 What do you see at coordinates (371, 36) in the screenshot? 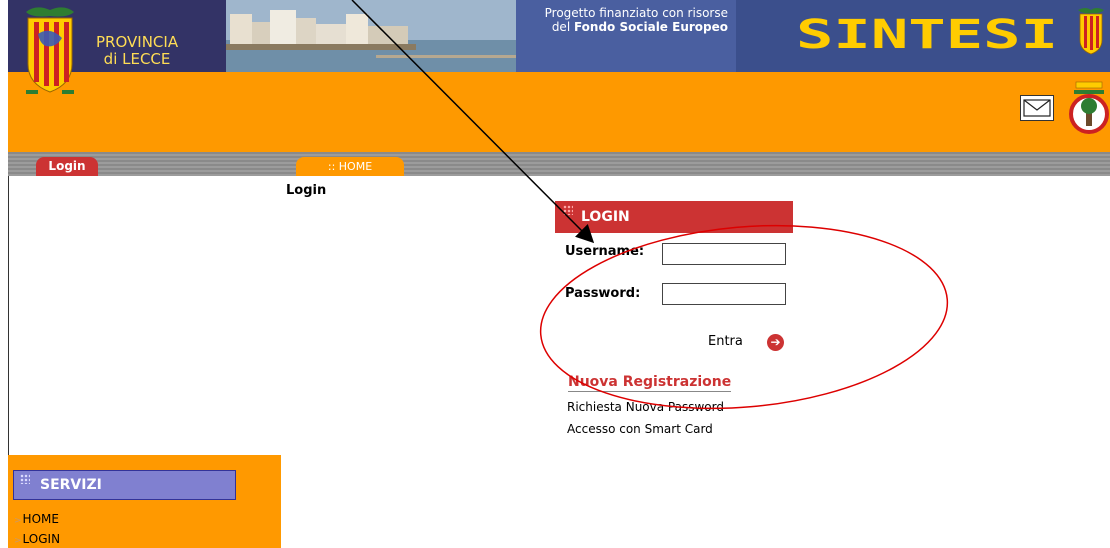
I see `lecce-coast-photo` at bounding box center [371, 36].